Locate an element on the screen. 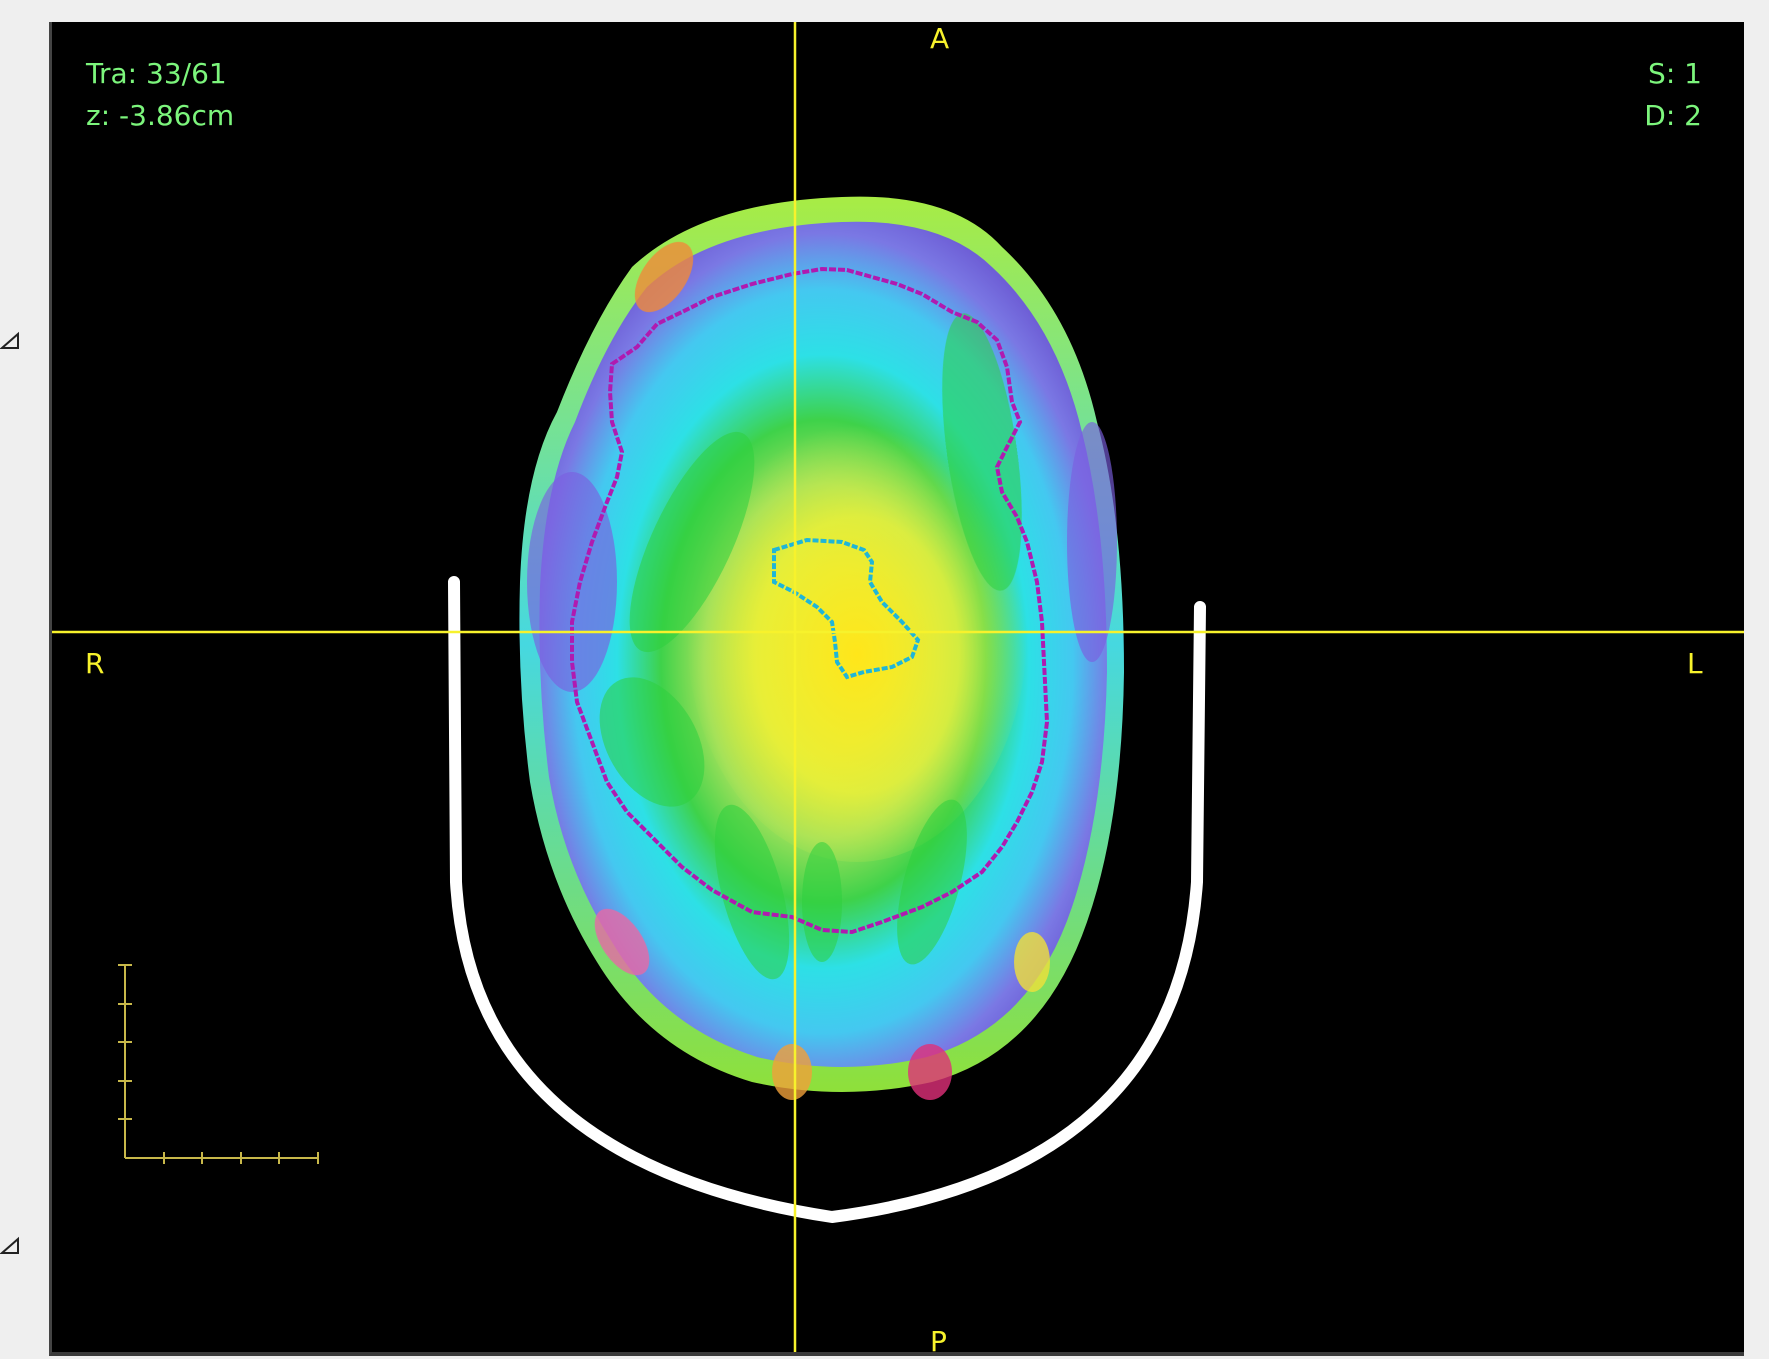 This screenshot has height=1359, width=1769. s-value: 1 is located at coordinates (1693, 73).